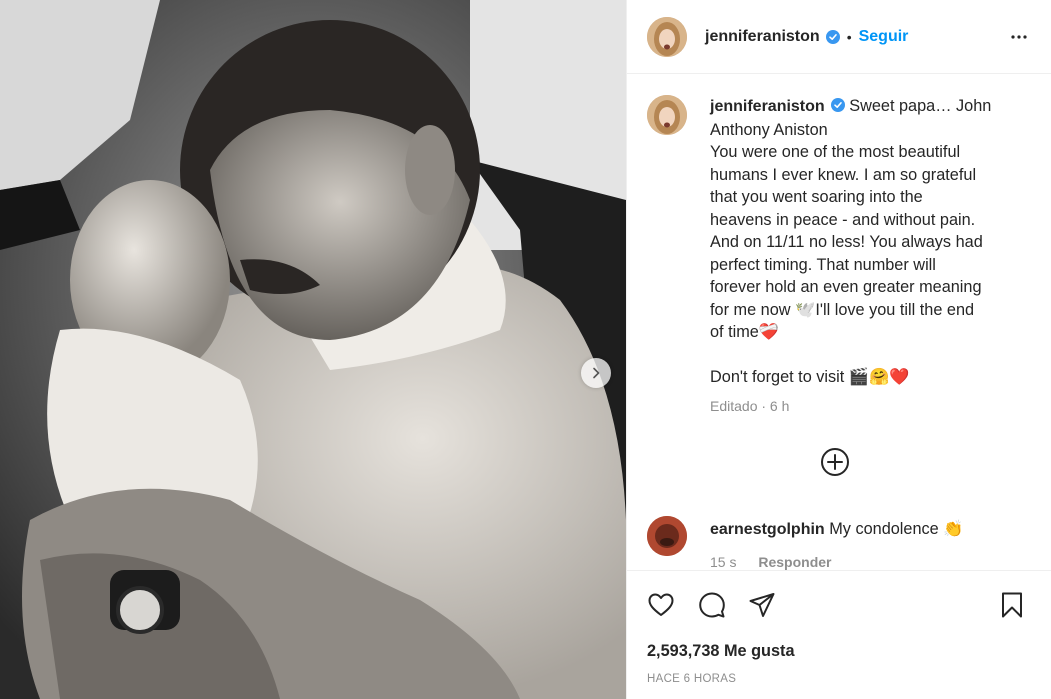 Image resolution: width=1051 pixels, height=699 pixels. I want to click on comment-button, so click(712, 605).